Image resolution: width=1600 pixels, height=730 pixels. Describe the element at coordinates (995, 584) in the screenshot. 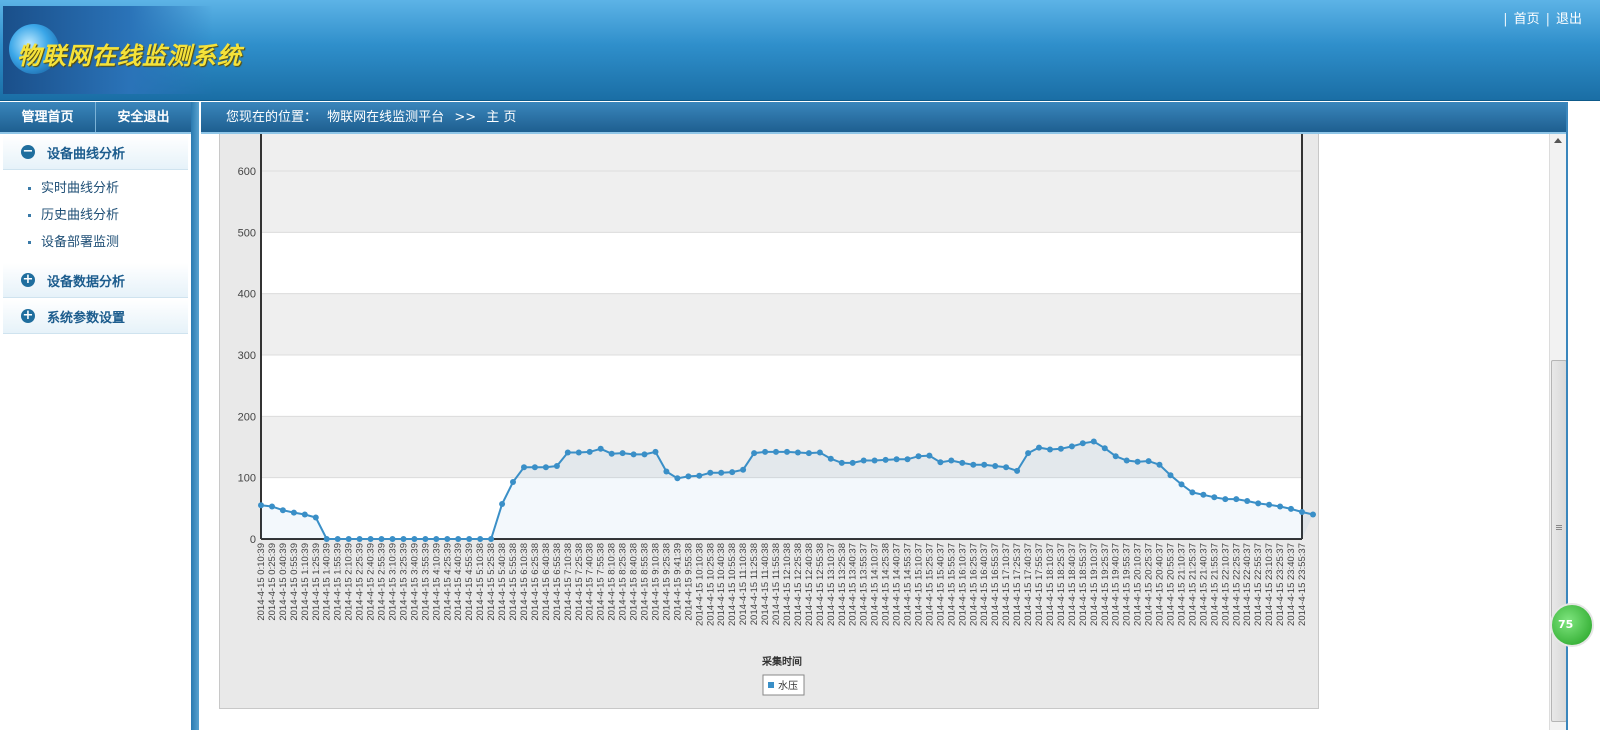

I see `x-tick-label: 2014-4-15 16:55:37` at that location.